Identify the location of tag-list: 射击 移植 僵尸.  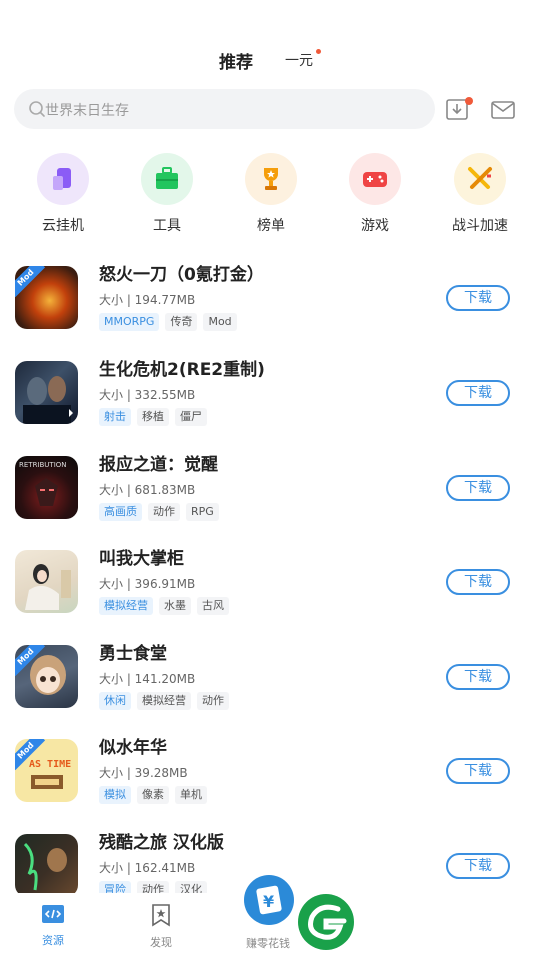
(153, 417).